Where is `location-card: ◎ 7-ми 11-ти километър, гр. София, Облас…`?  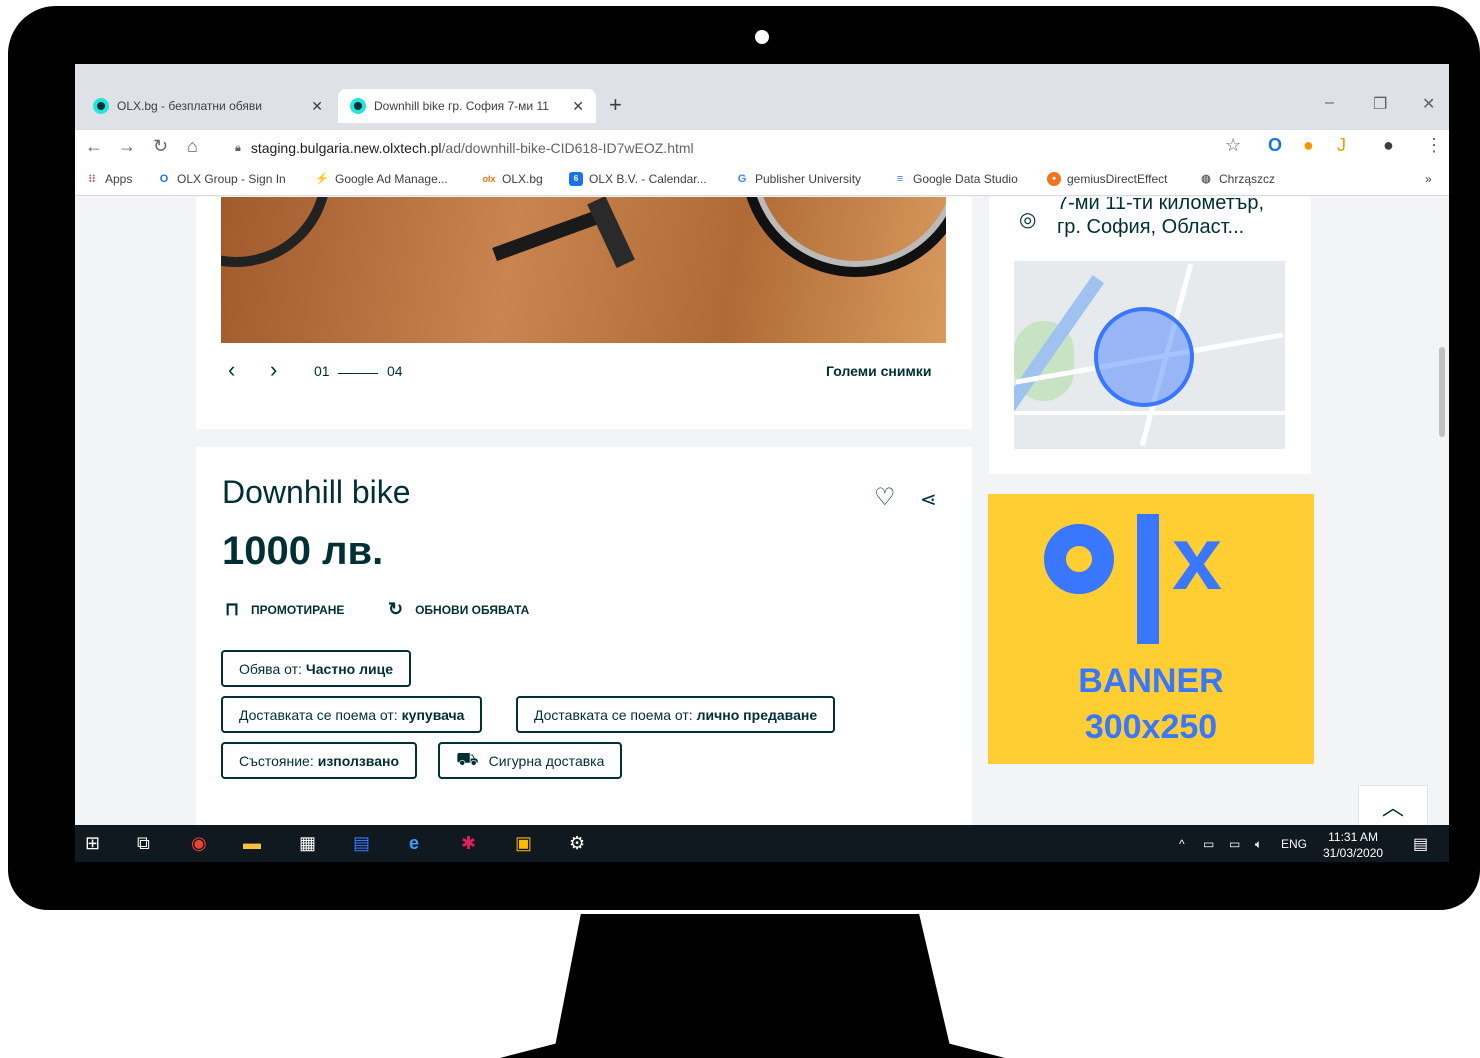
location-card: ◎ 7-ми 11-ти километър, гр. София, Облас… is located at coordinates (1150, 335).